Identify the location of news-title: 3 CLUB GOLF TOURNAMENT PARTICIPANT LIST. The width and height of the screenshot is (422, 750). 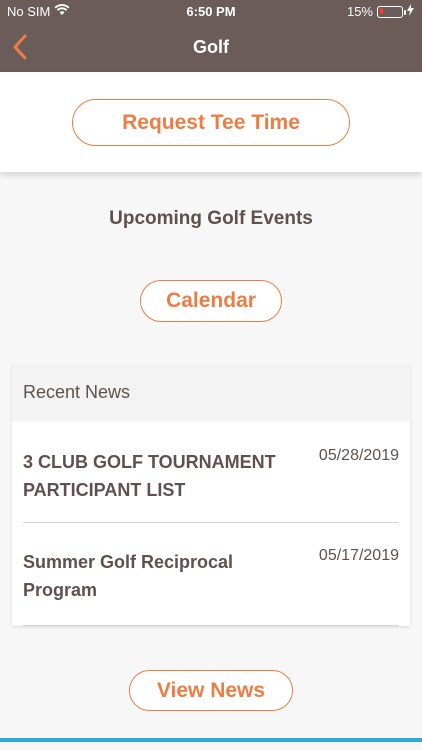
(149, 476).